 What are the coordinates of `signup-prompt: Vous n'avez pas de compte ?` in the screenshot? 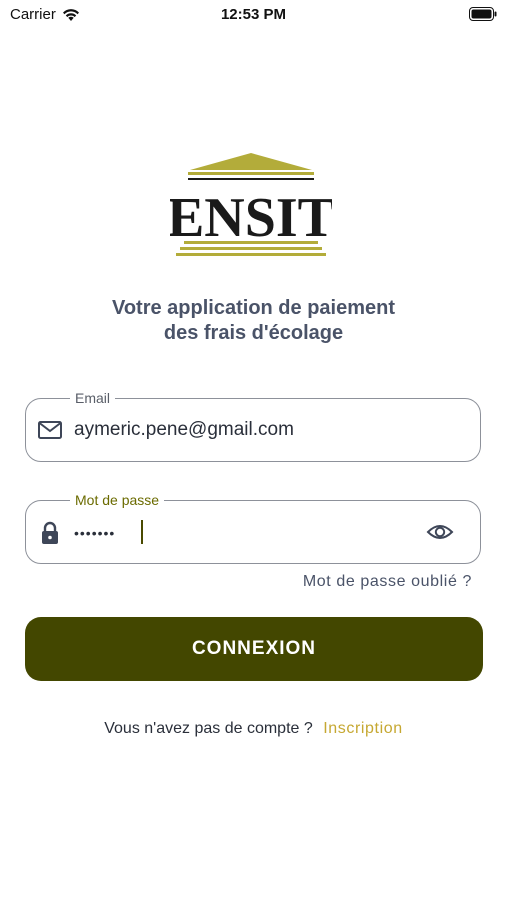 It's located at (208, 728).